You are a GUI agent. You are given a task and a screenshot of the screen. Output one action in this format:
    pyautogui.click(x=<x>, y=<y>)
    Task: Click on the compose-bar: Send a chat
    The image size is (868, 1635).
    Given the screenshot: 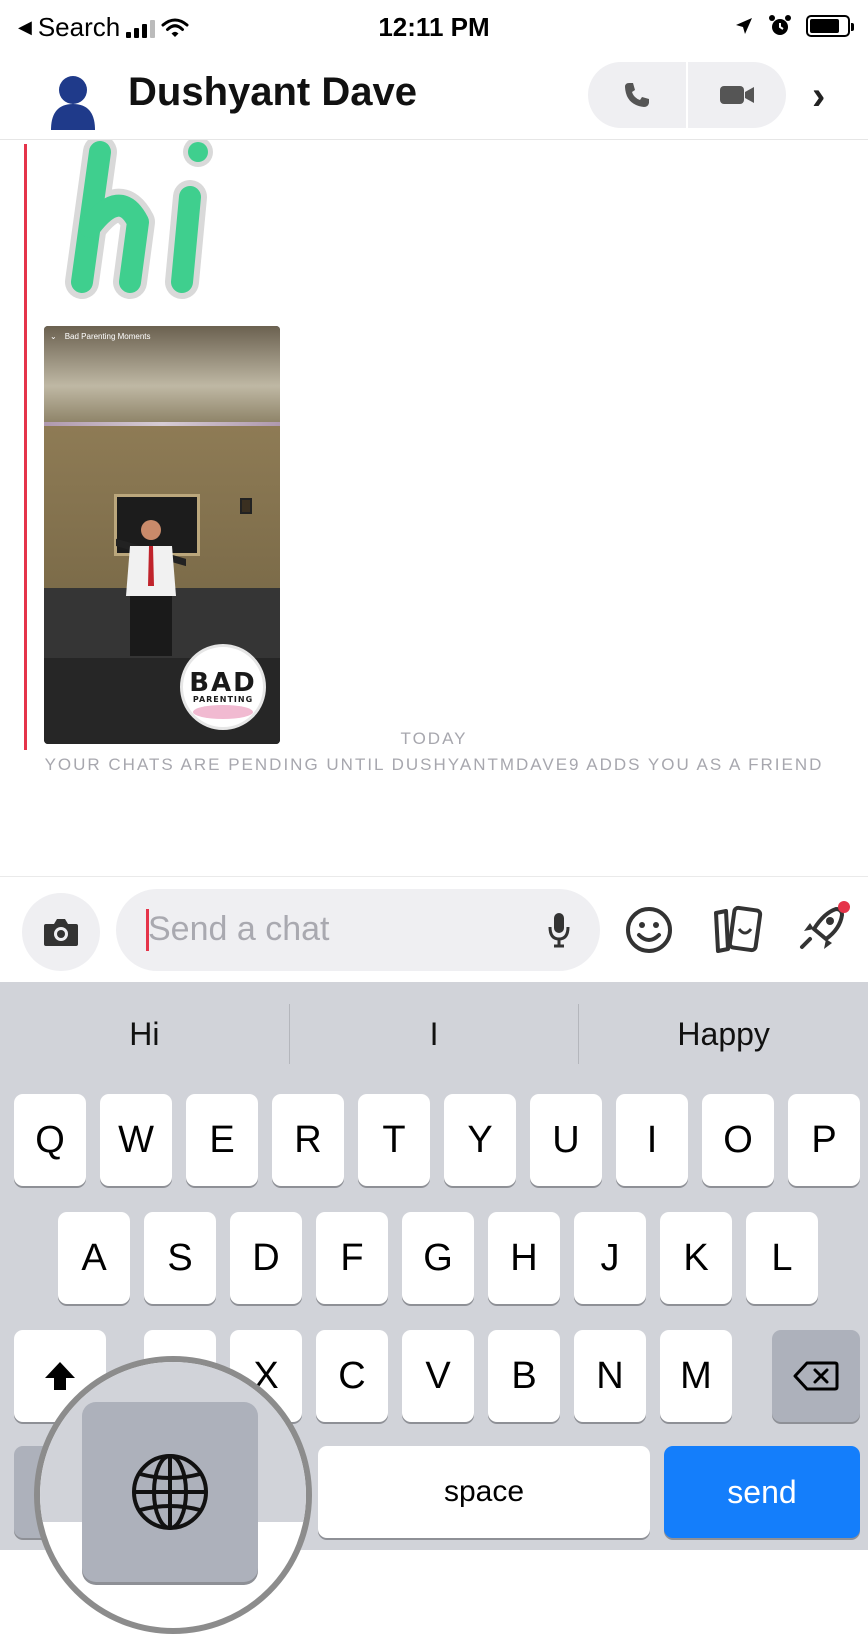 What is the action you would take?
    pyautogui.click(x=434, y=929)
    